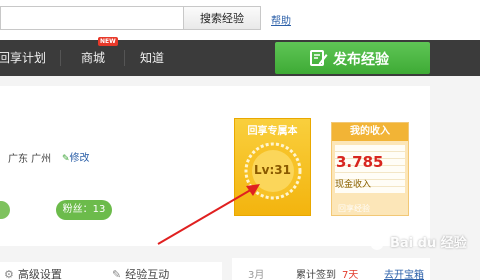 The width and height of the screenshot is (480, 280). What do you see at coordinates (272, 131) in the screenshot?
I see `level-tile-title: 回享专属本` at bounding box center [272, 131].